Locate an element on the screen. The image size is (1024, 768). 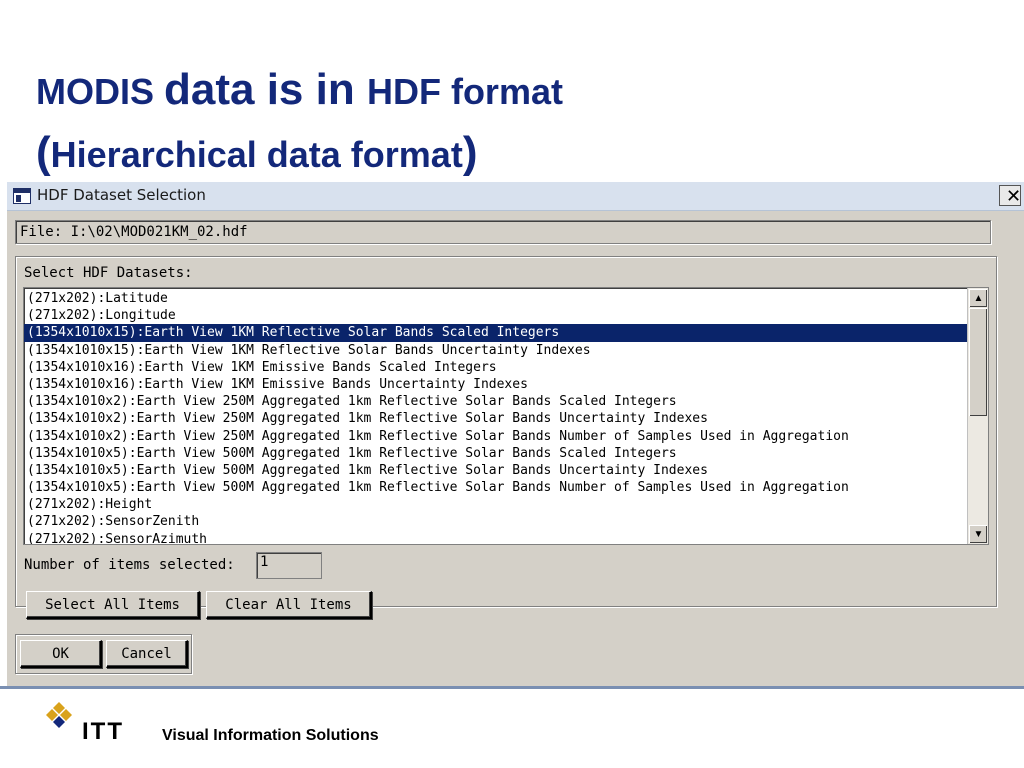
clear-all-items-button: Clear All Items is located at coordinates (289, 605).